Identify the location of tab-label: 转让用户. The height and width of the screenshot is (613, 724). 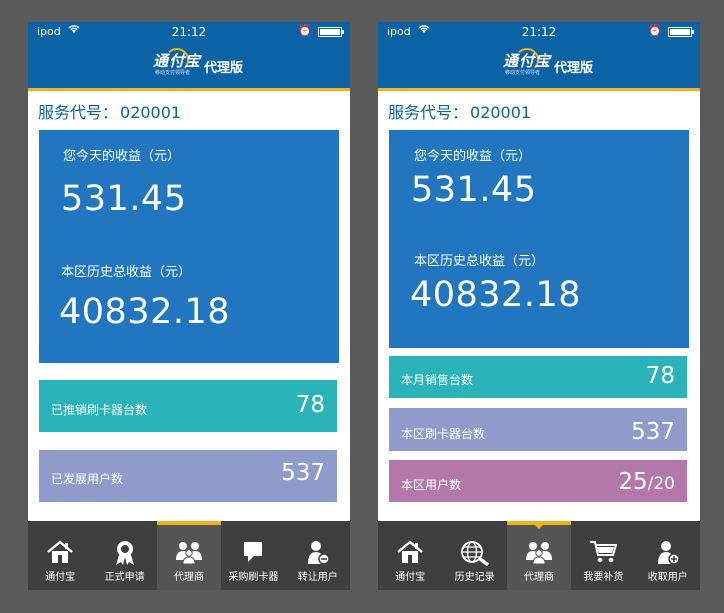
(317, 577).